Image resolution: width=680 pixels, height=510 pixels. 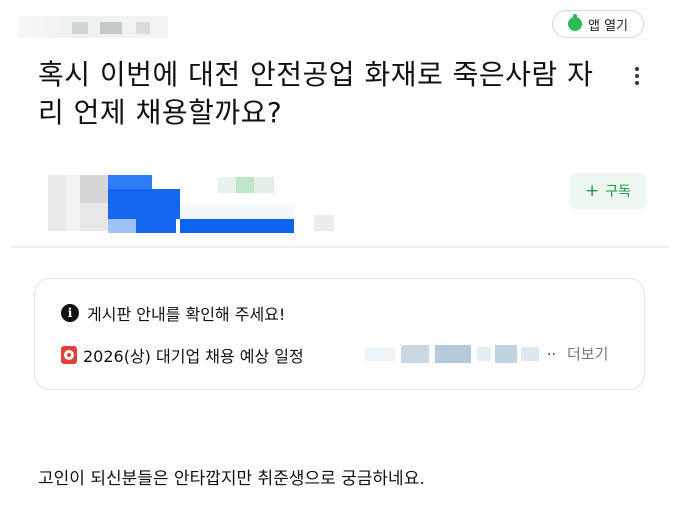 I want to click on notice-row-schedule: 2026(상) 대기업 채용 예상 일정, so click(x=182, y=355).